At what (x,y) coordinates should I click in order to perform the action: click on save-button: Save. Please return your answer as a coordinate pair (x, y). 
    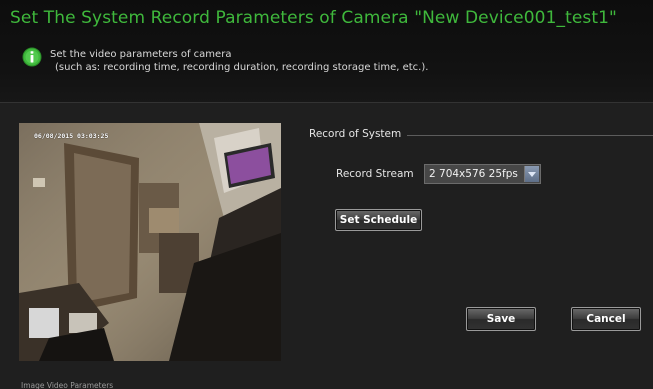
    Looking at the image, I should click on (501, 319).